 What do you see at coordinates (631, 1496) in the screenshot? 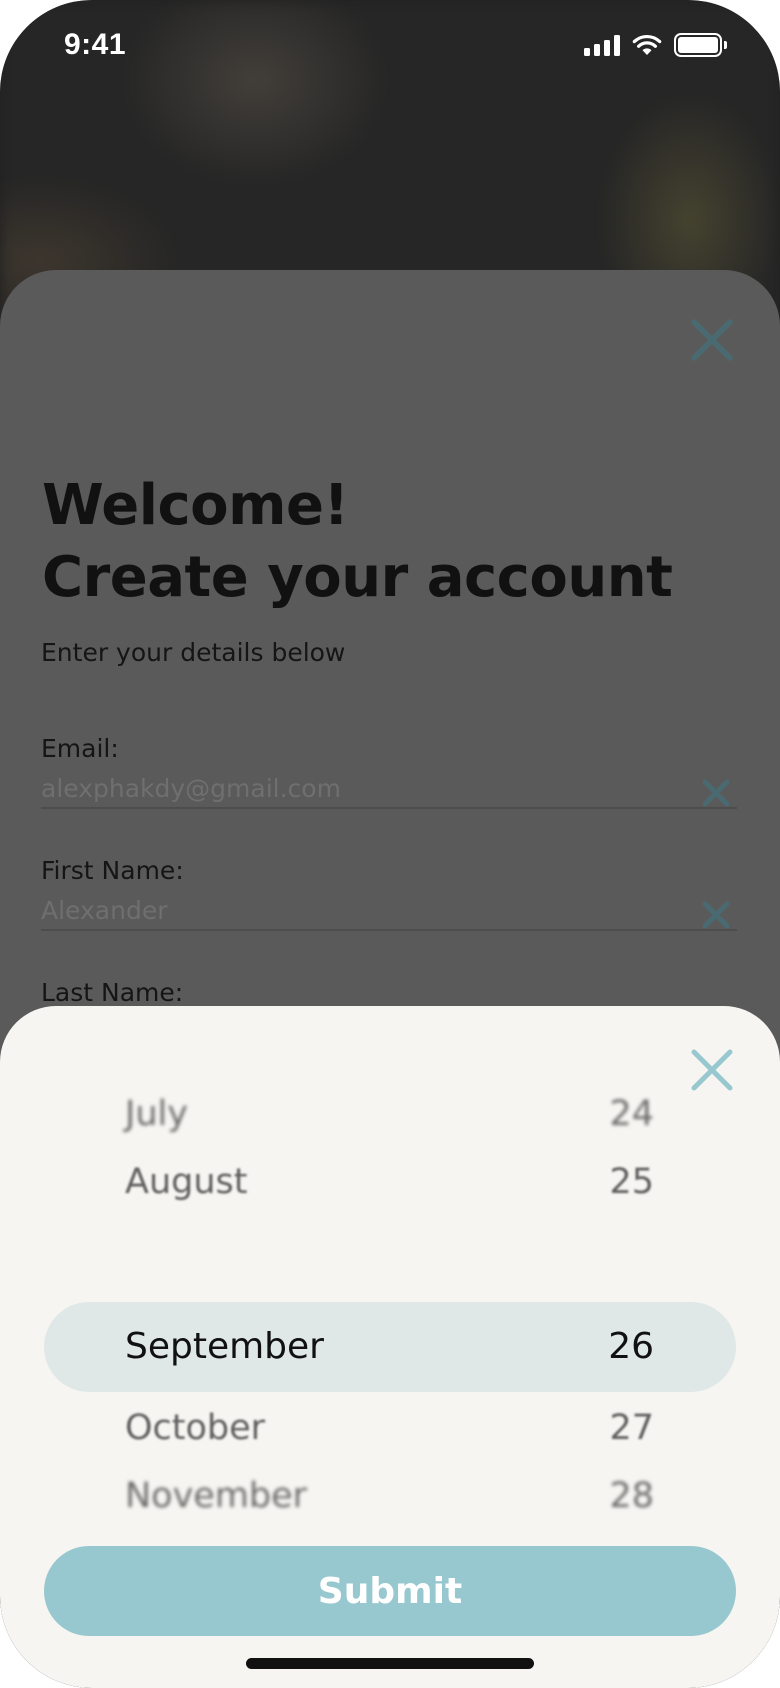
I see `picker-day: 28` at bounding box center [631, 1496].